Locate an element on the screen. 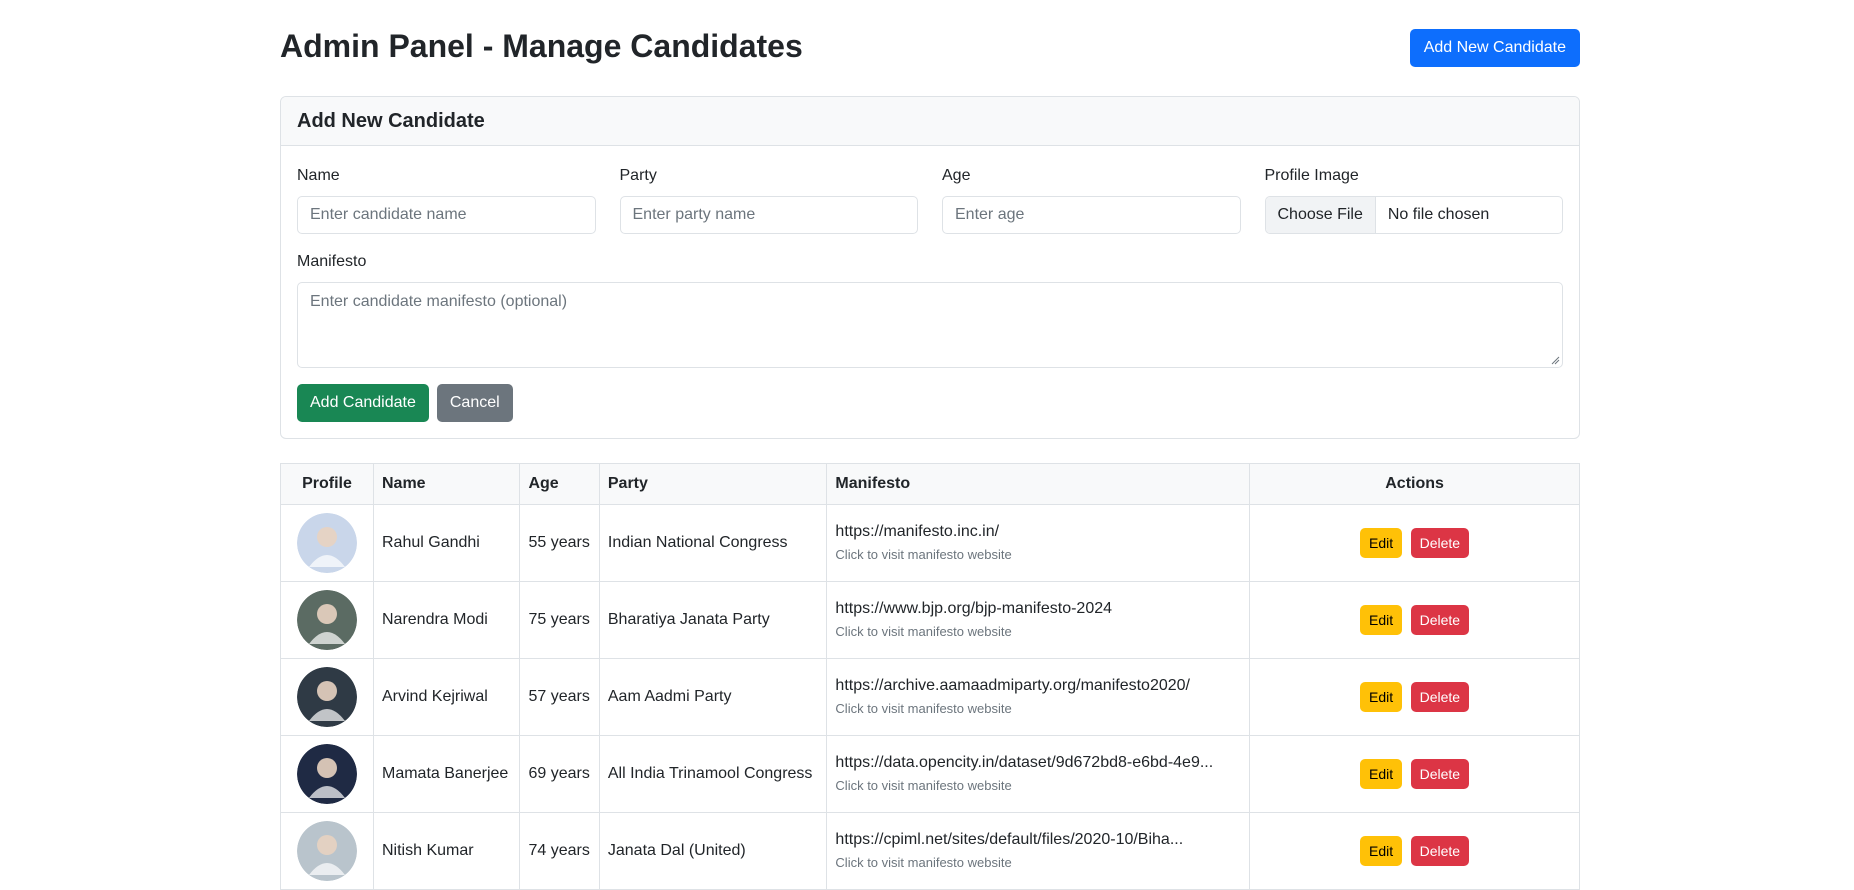  candidate-party: Indian National Congress is located at coordinates (713, 543).